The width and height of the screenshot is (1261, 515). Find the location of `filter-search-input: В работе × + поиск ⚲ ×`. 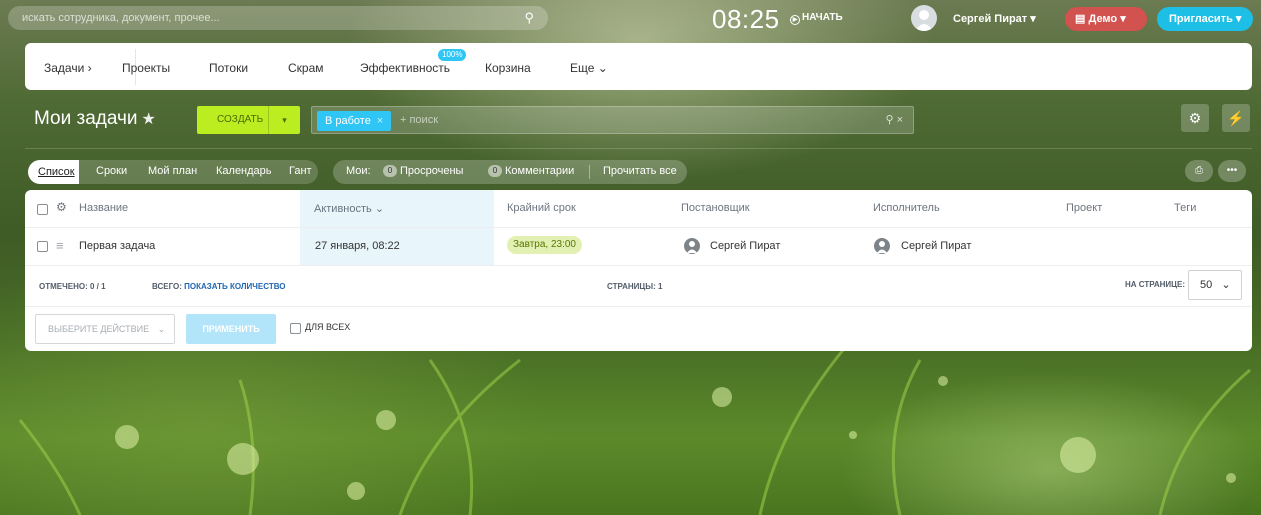

filter-search-input: В работе × + поиск ⚲ × is located at coordinates (612, 120).